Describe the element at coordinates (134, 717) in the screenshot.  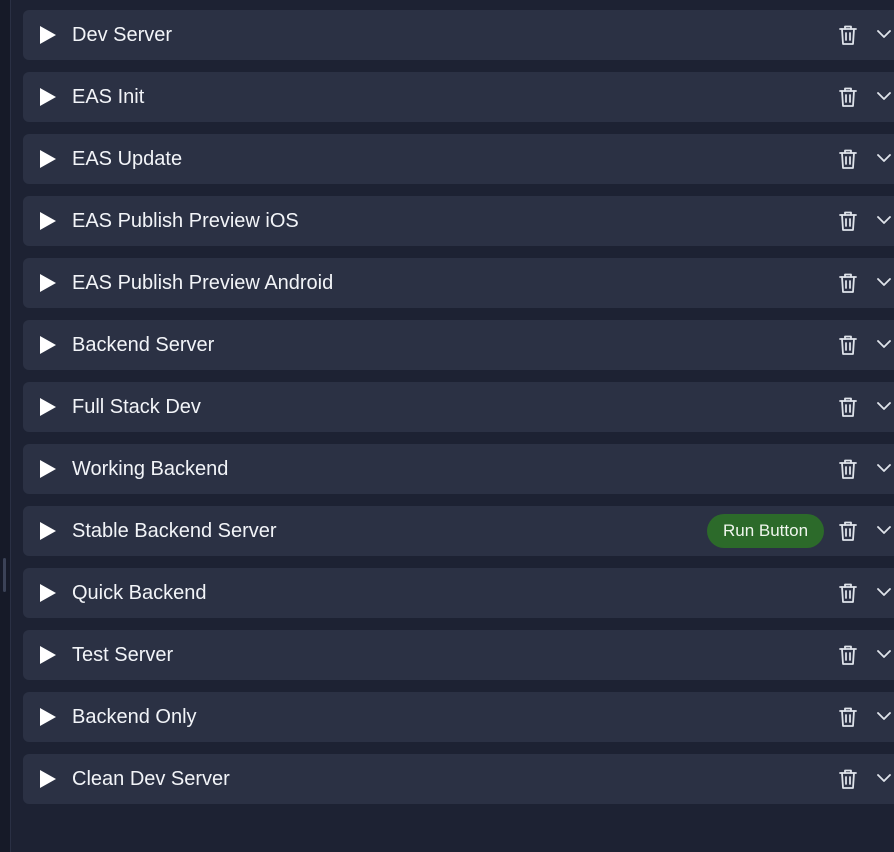
I see `task-label: Backend Only` at that location.